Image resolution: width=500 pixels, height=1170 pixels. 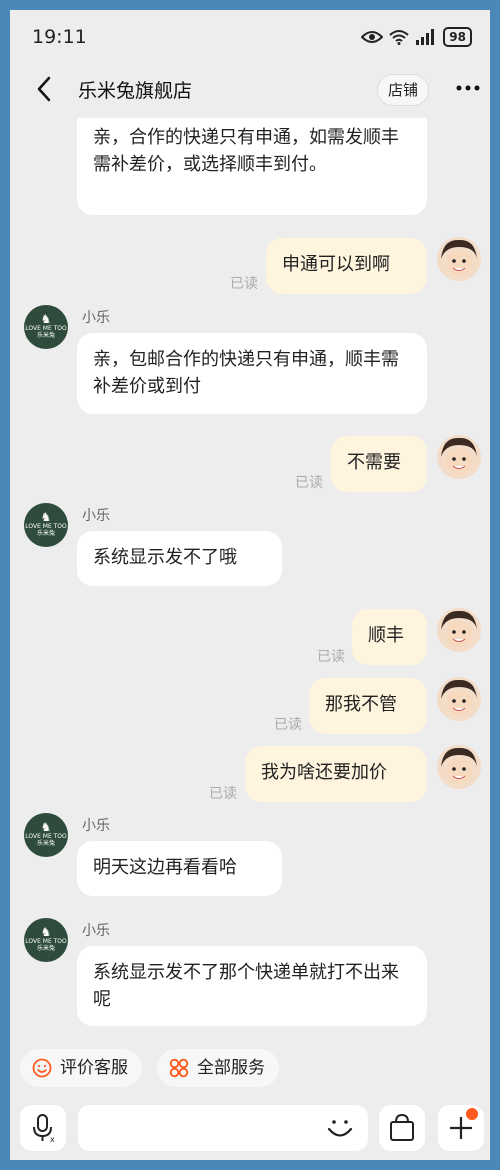 What do you see at coordinates (461, 1128) in the screenshot?
I see `add-button` at bounding box center [461, 1128].